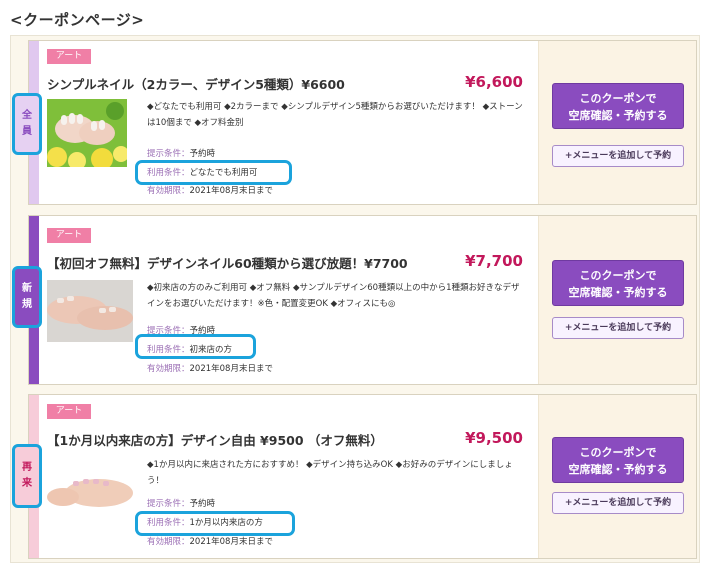  What do you see at coordinates (90, 487) in the screenshot?
I see `nail-hand-pink-photo` at bounding box center [90, 487].